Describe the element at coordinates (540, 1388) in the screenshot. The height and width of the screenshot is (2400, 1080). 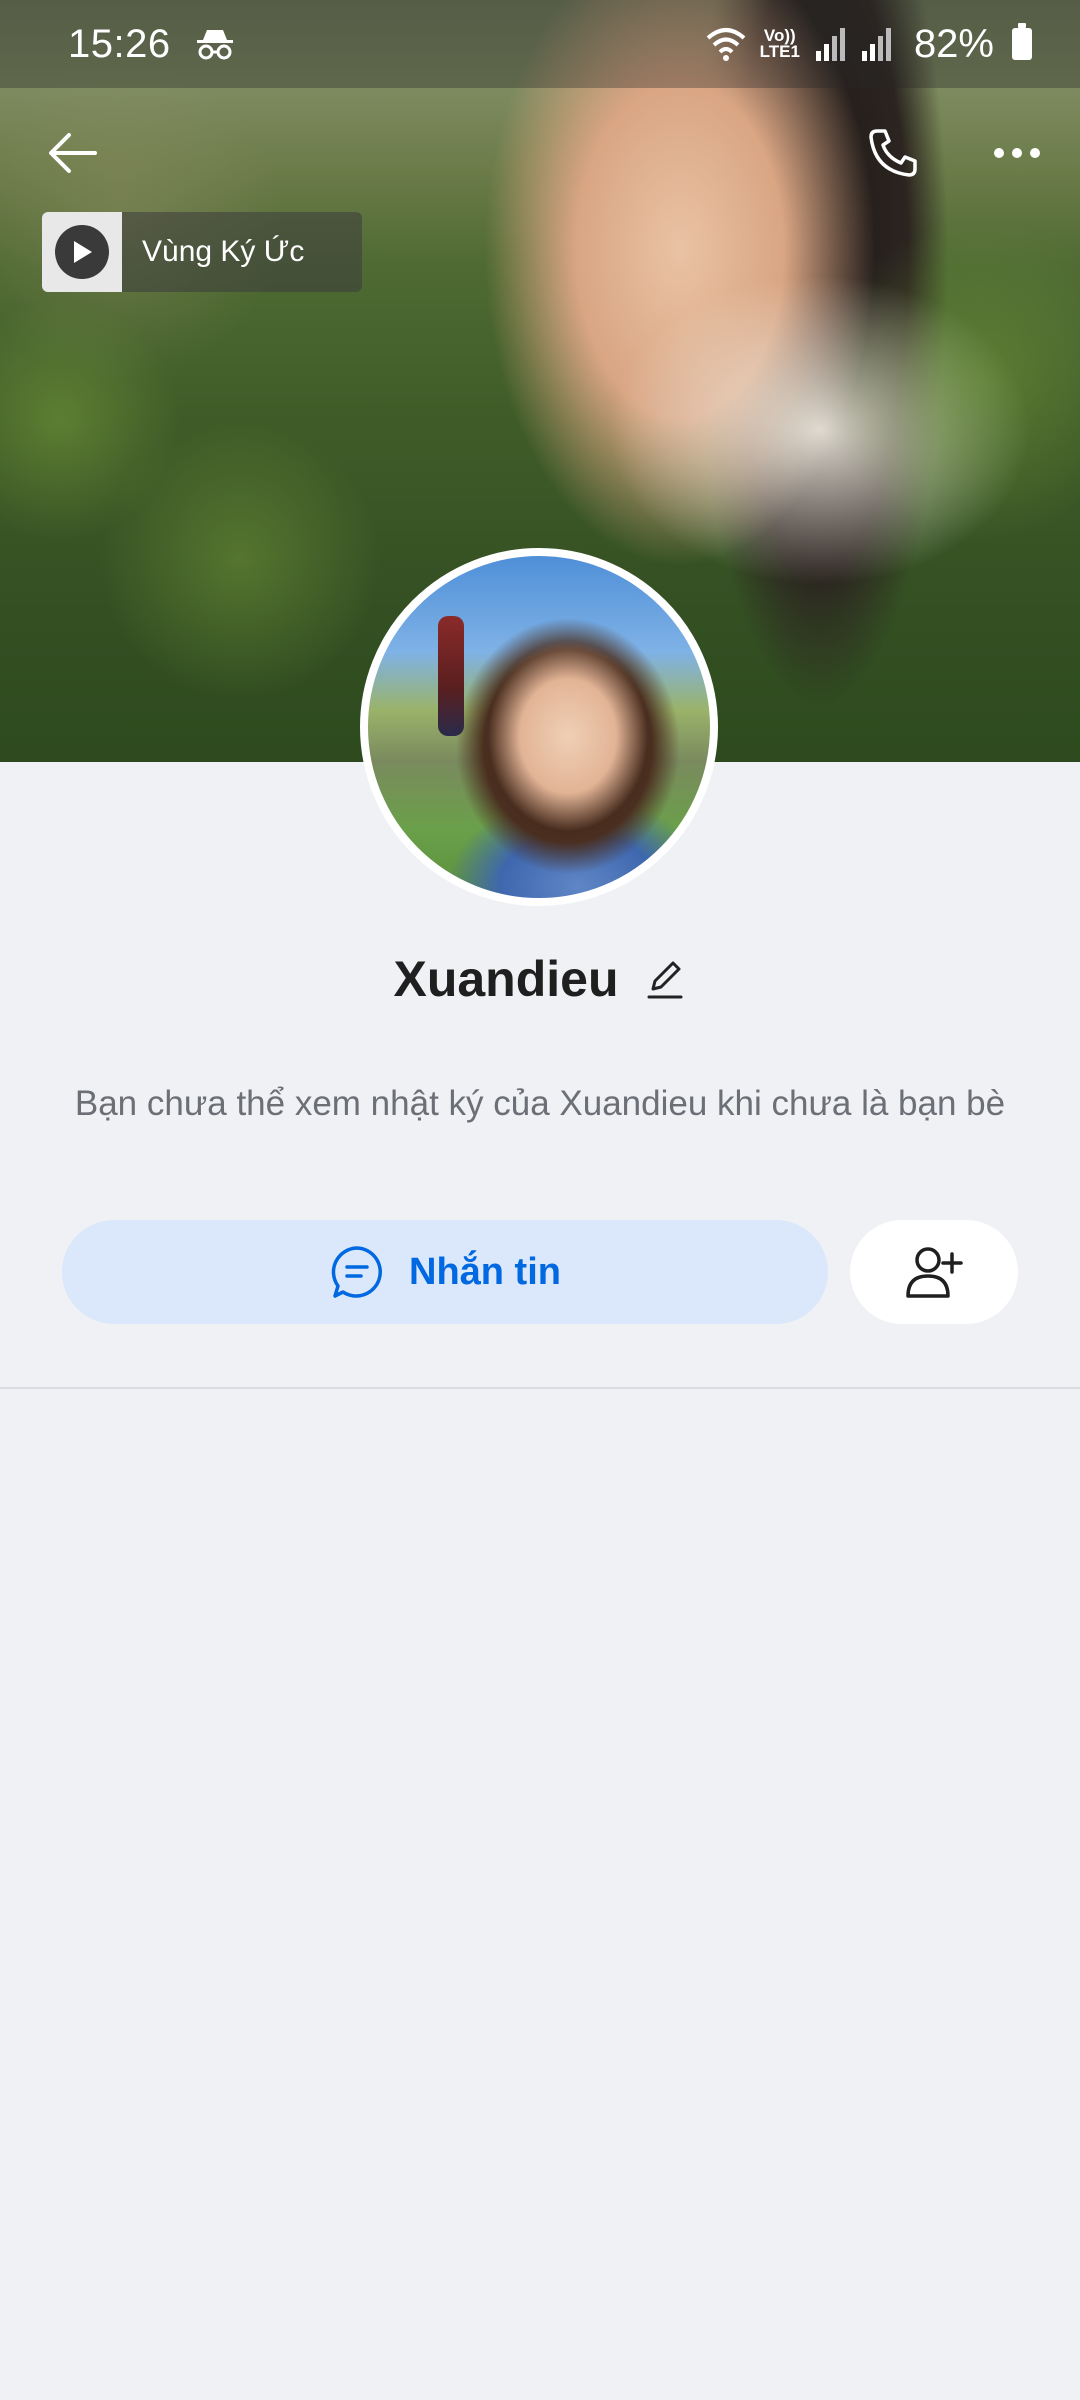
I see `divider` at that location.